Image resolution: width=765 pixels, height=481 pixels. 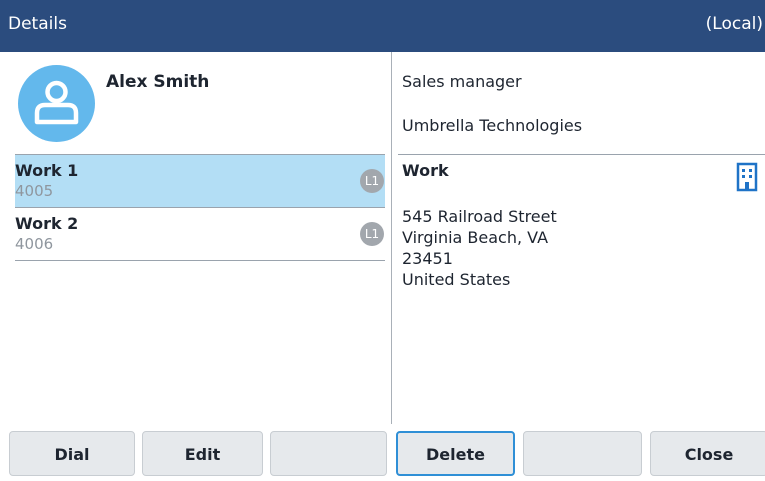 I want to click on phone-number-row-work-2: Work 2 4006 L1, so click(x=200, y=234).